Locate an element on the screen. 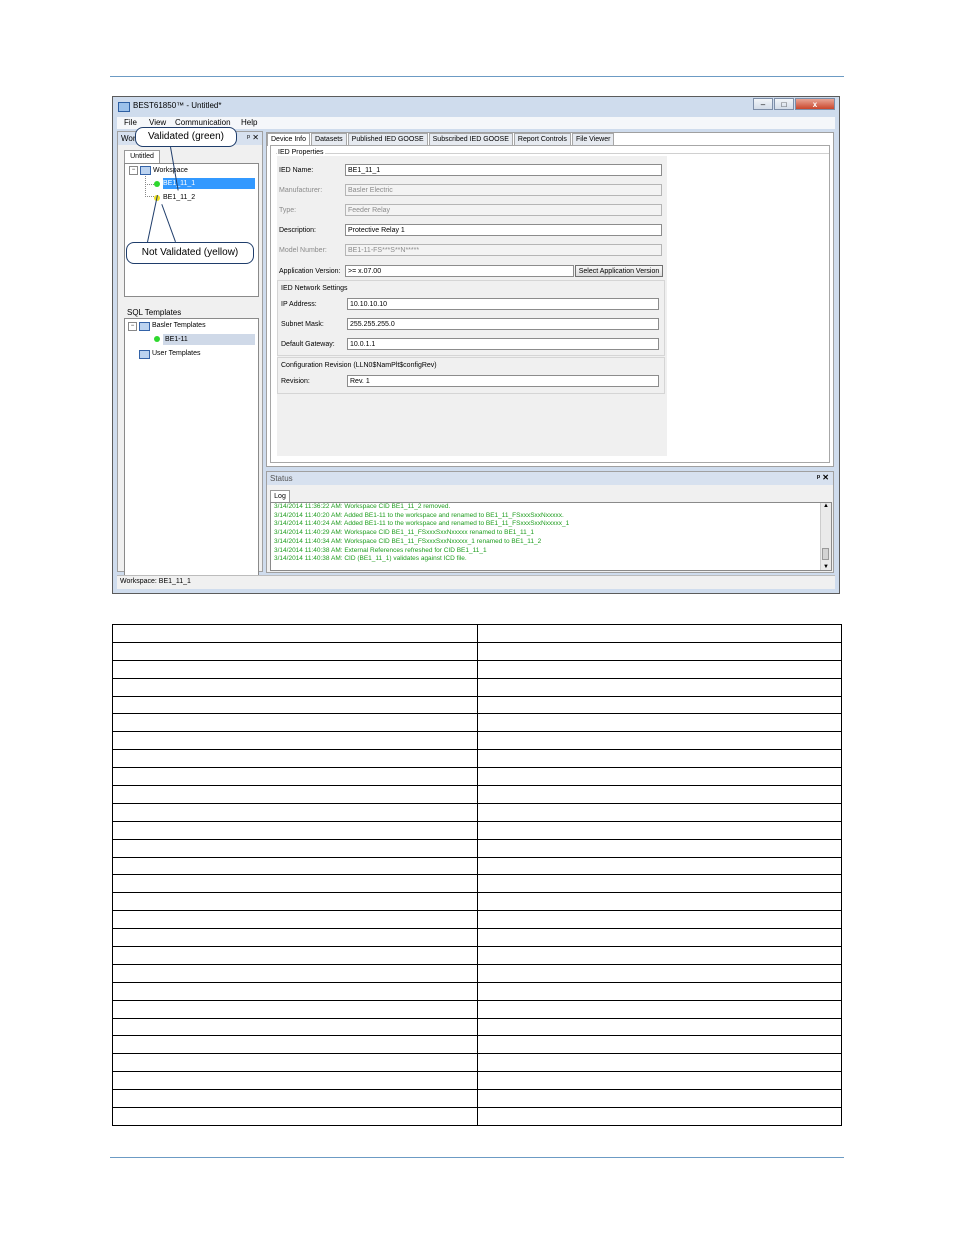  tree-item-user-templates: User Templates is located at coordinates (176, 353).